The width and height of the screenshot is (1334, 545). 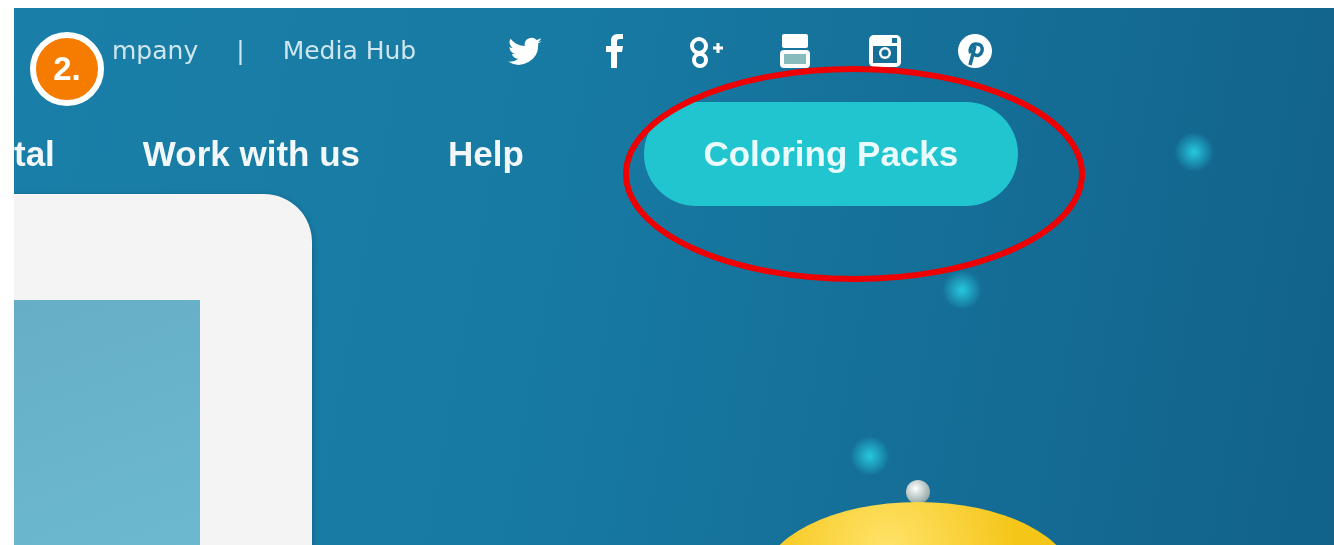 I want to click on top-link: Media Hub, so click(x=349, y=51).